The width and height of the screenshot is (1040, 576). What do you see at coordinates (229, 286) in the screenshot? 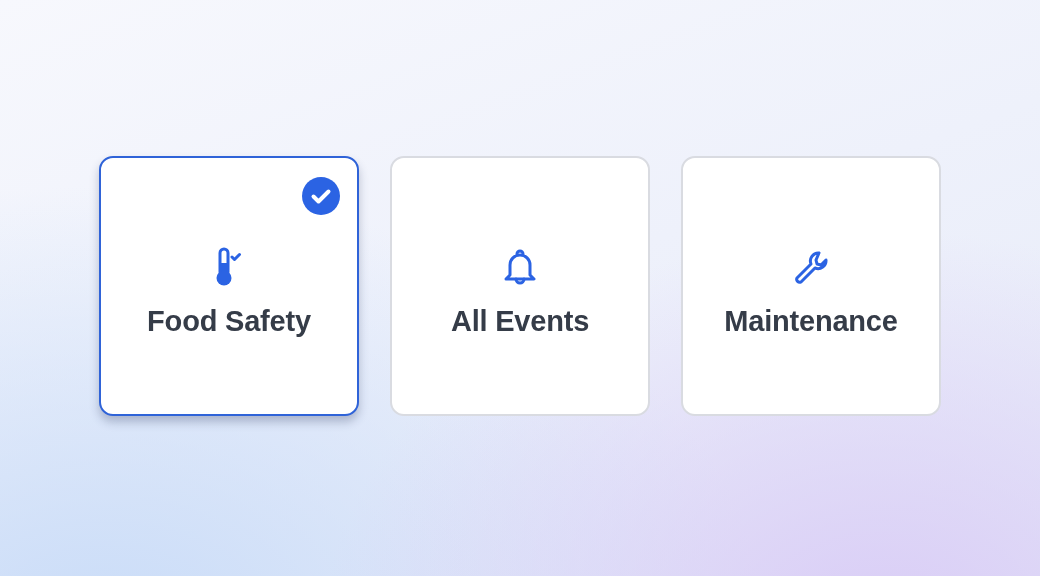
I see `category-card: Food Safety` at bounding box center [229, 286].